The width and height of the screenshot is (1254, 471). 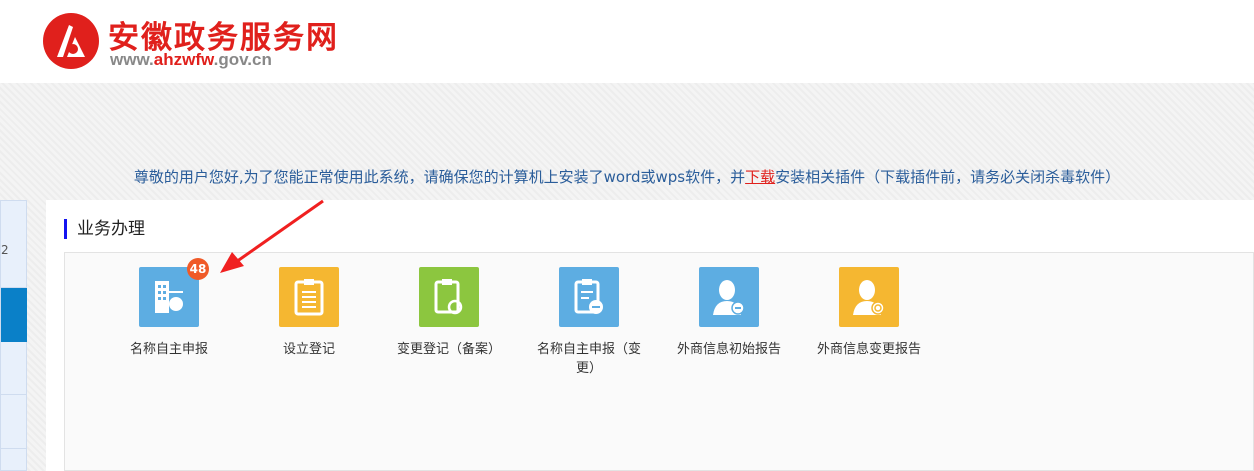 What do you see at coordinates (71, 41) in the screenshot?
I see `site-logo-icon` at bounding box center [71, 41].